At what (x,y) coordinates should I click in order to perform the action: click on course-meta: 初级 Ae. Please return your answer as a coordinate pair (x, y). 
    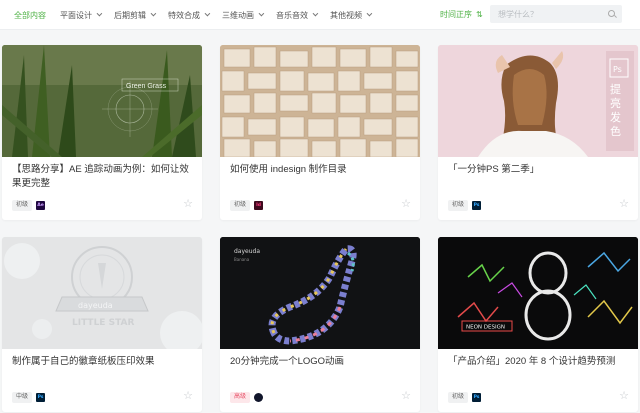
    Looking at the image, I should click on (29, 205).